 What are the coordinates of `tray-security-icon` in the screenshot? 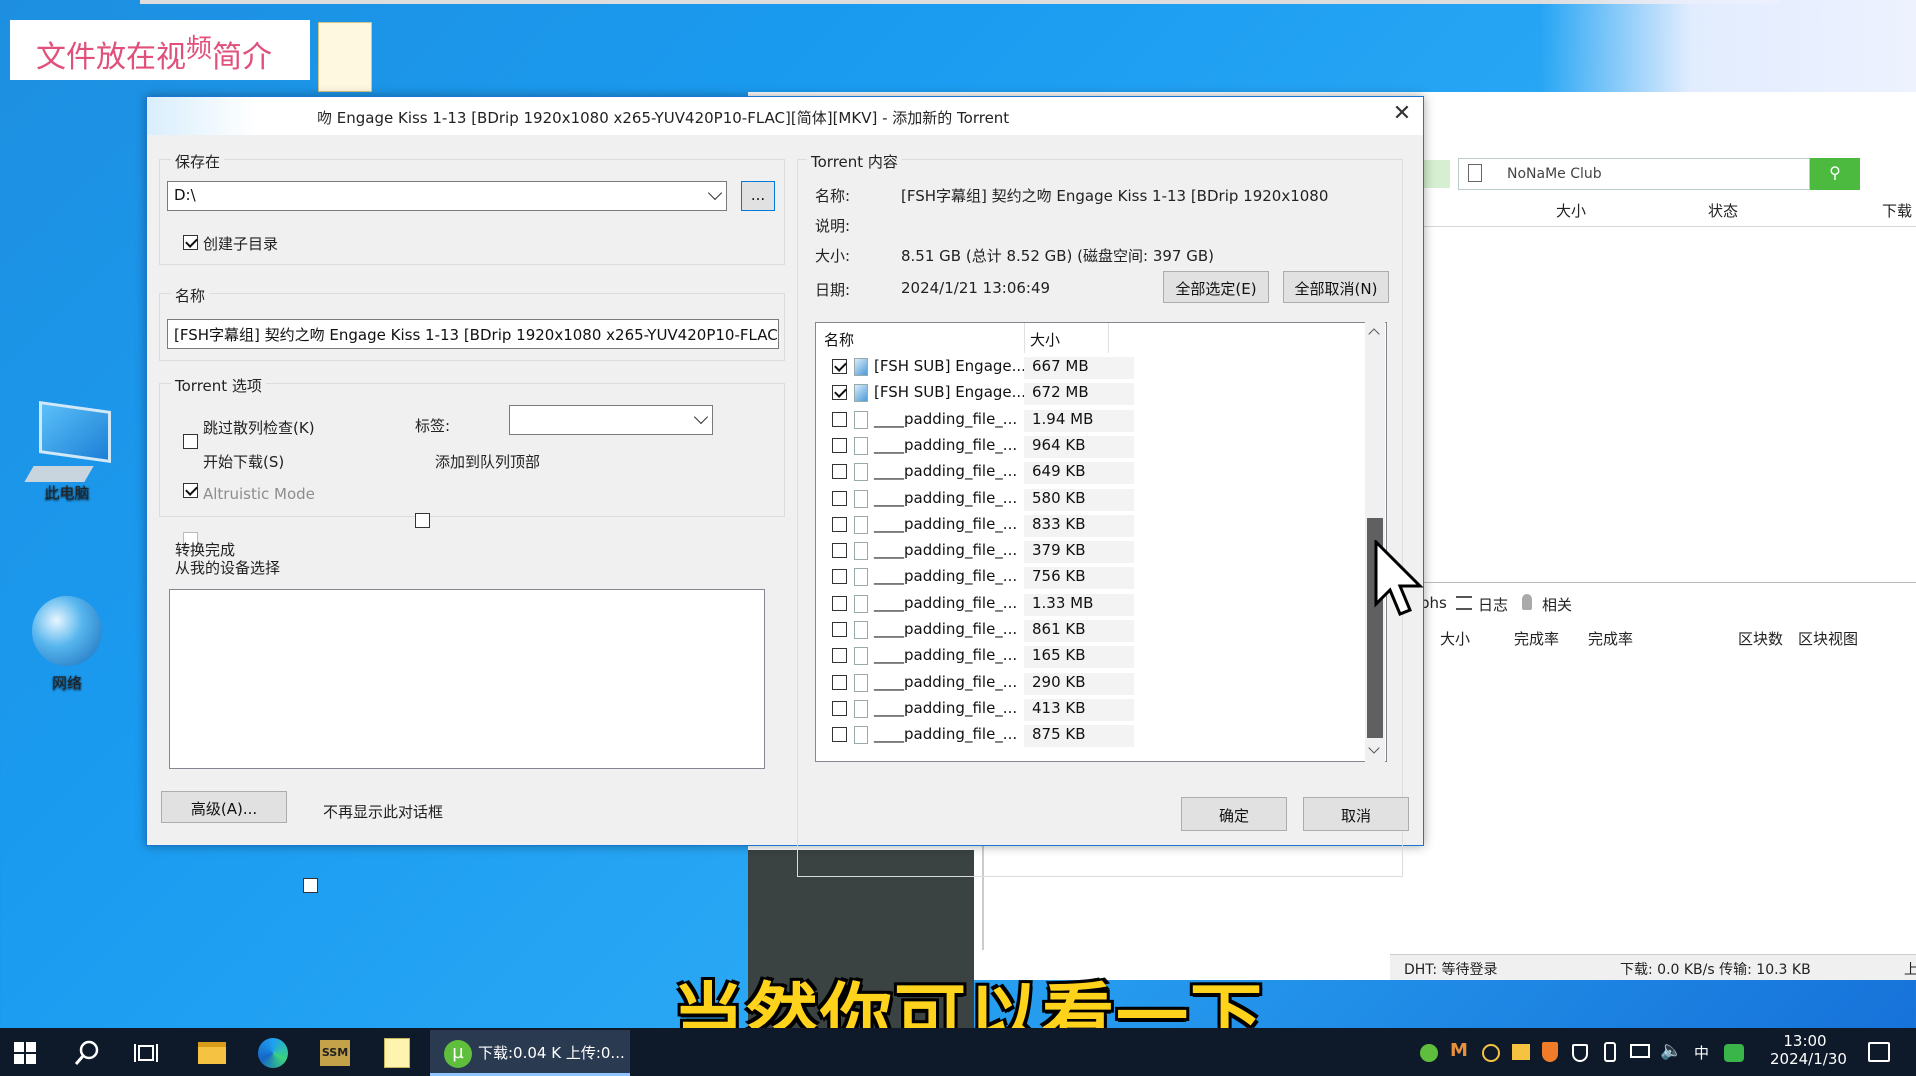 It's located at (1580, 1053).